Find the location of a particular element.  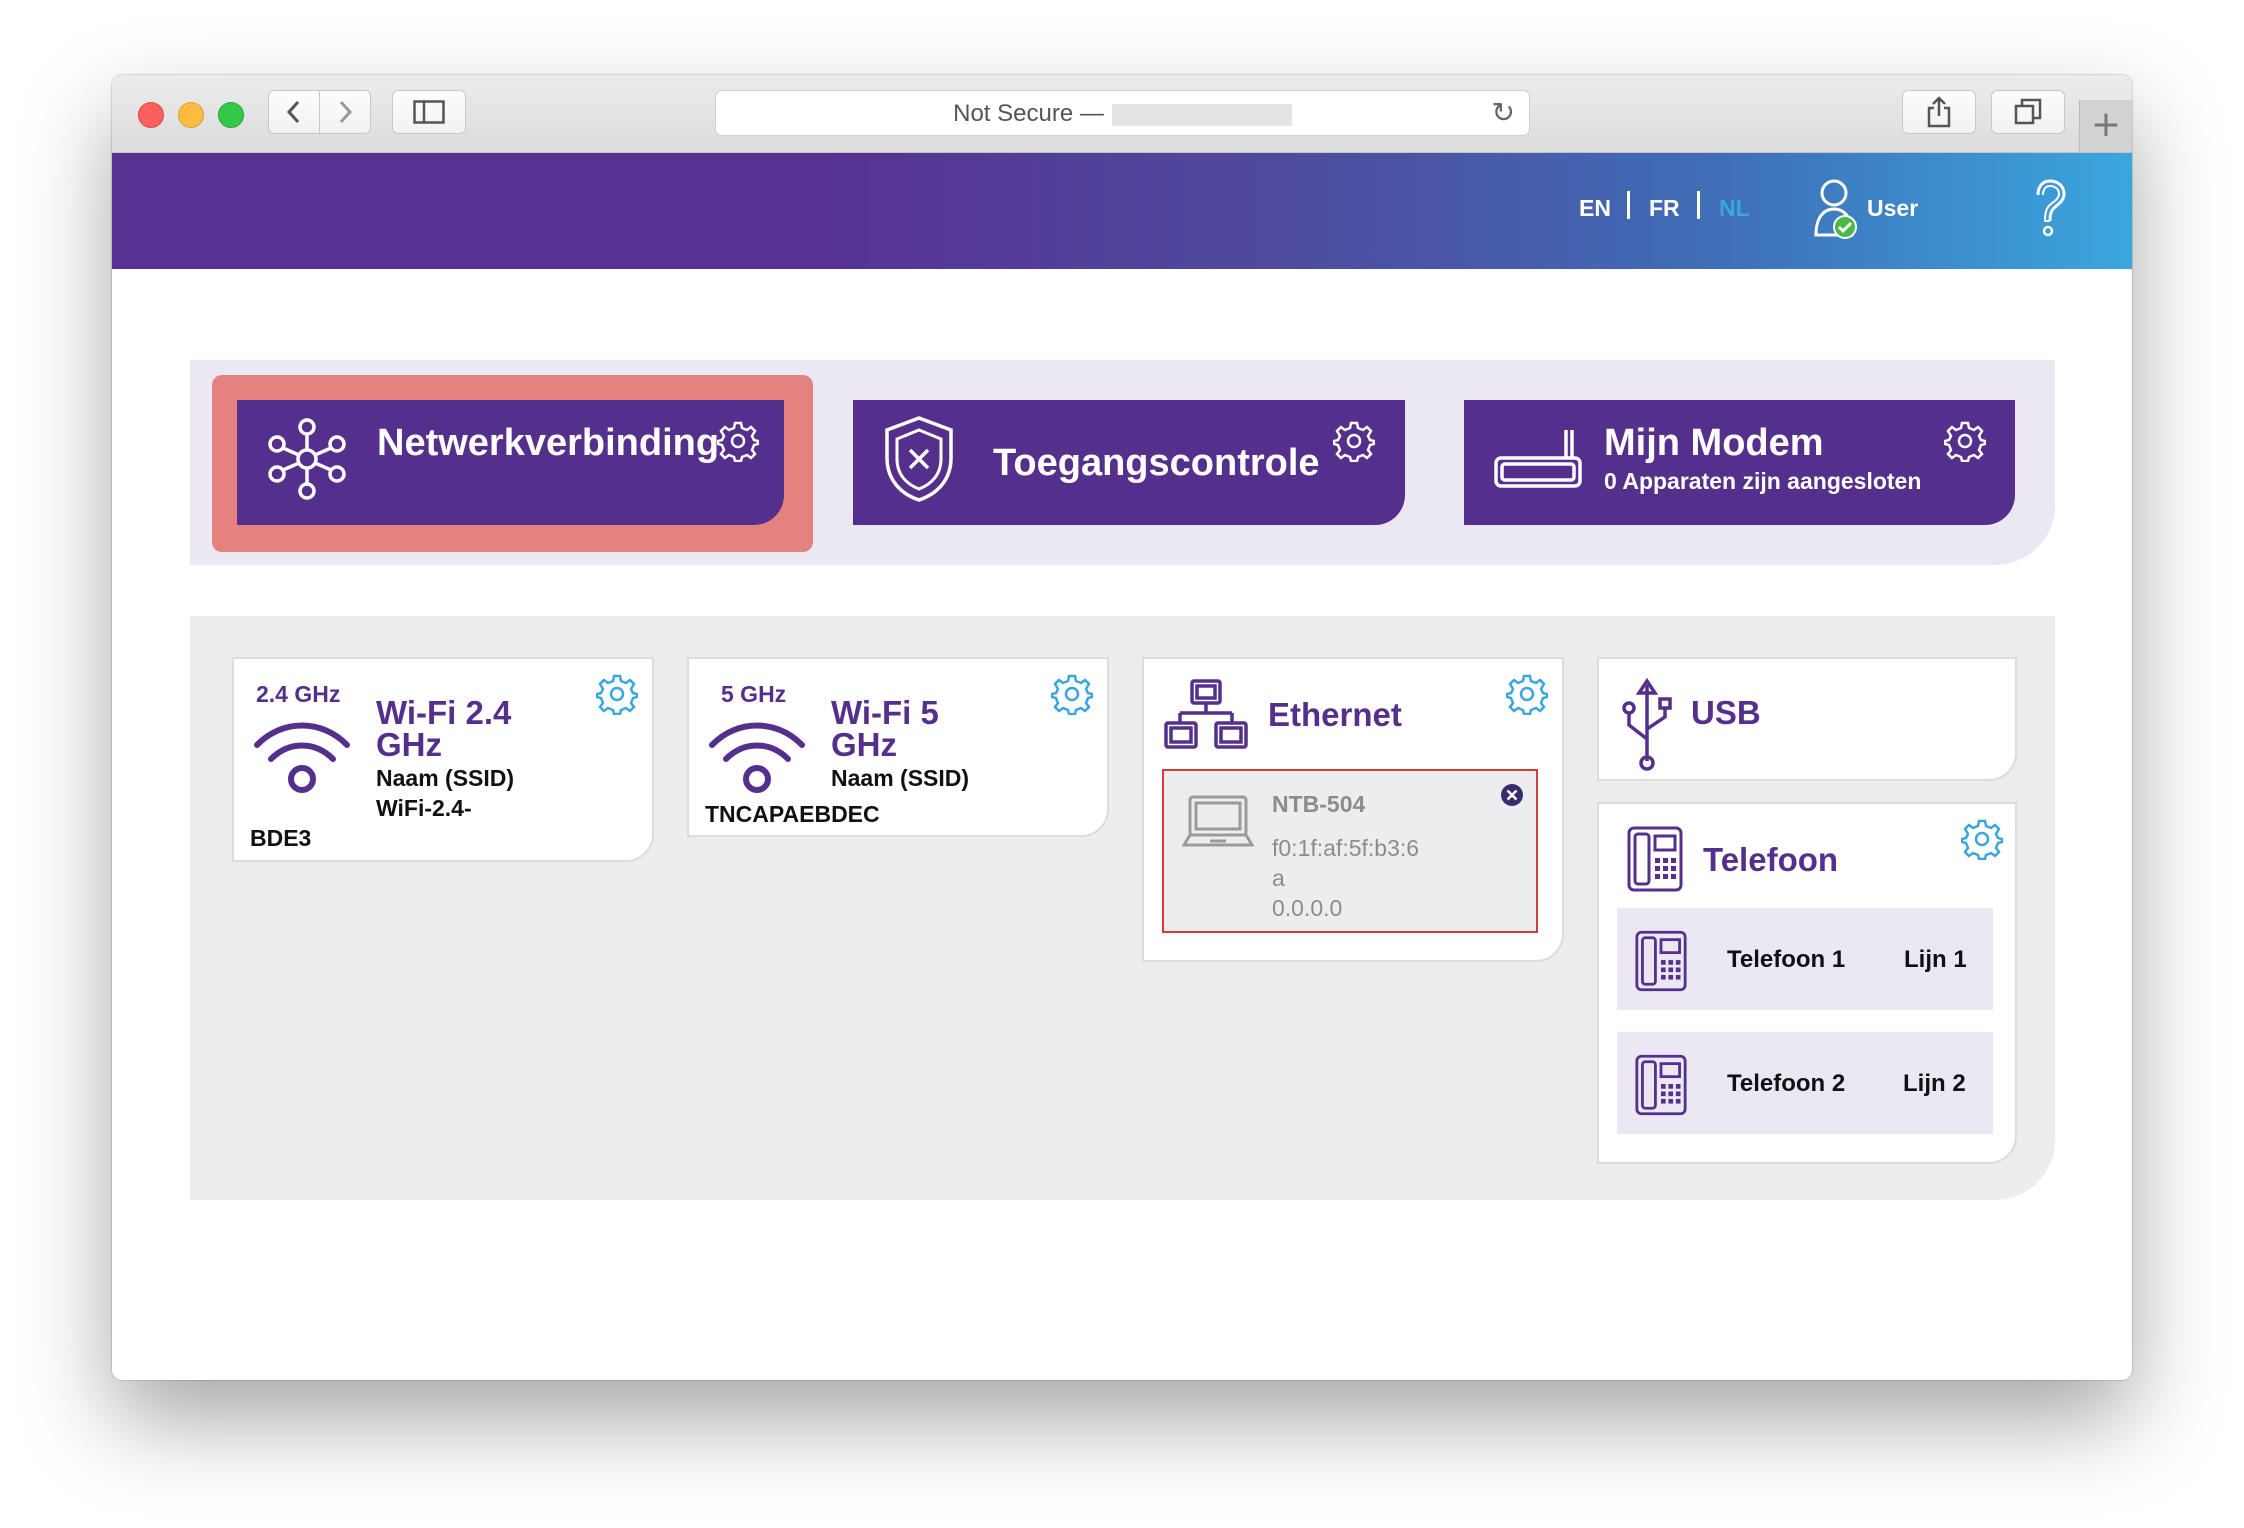

wifi-5-title-line2: GHz is located at coordinates (864, 744).